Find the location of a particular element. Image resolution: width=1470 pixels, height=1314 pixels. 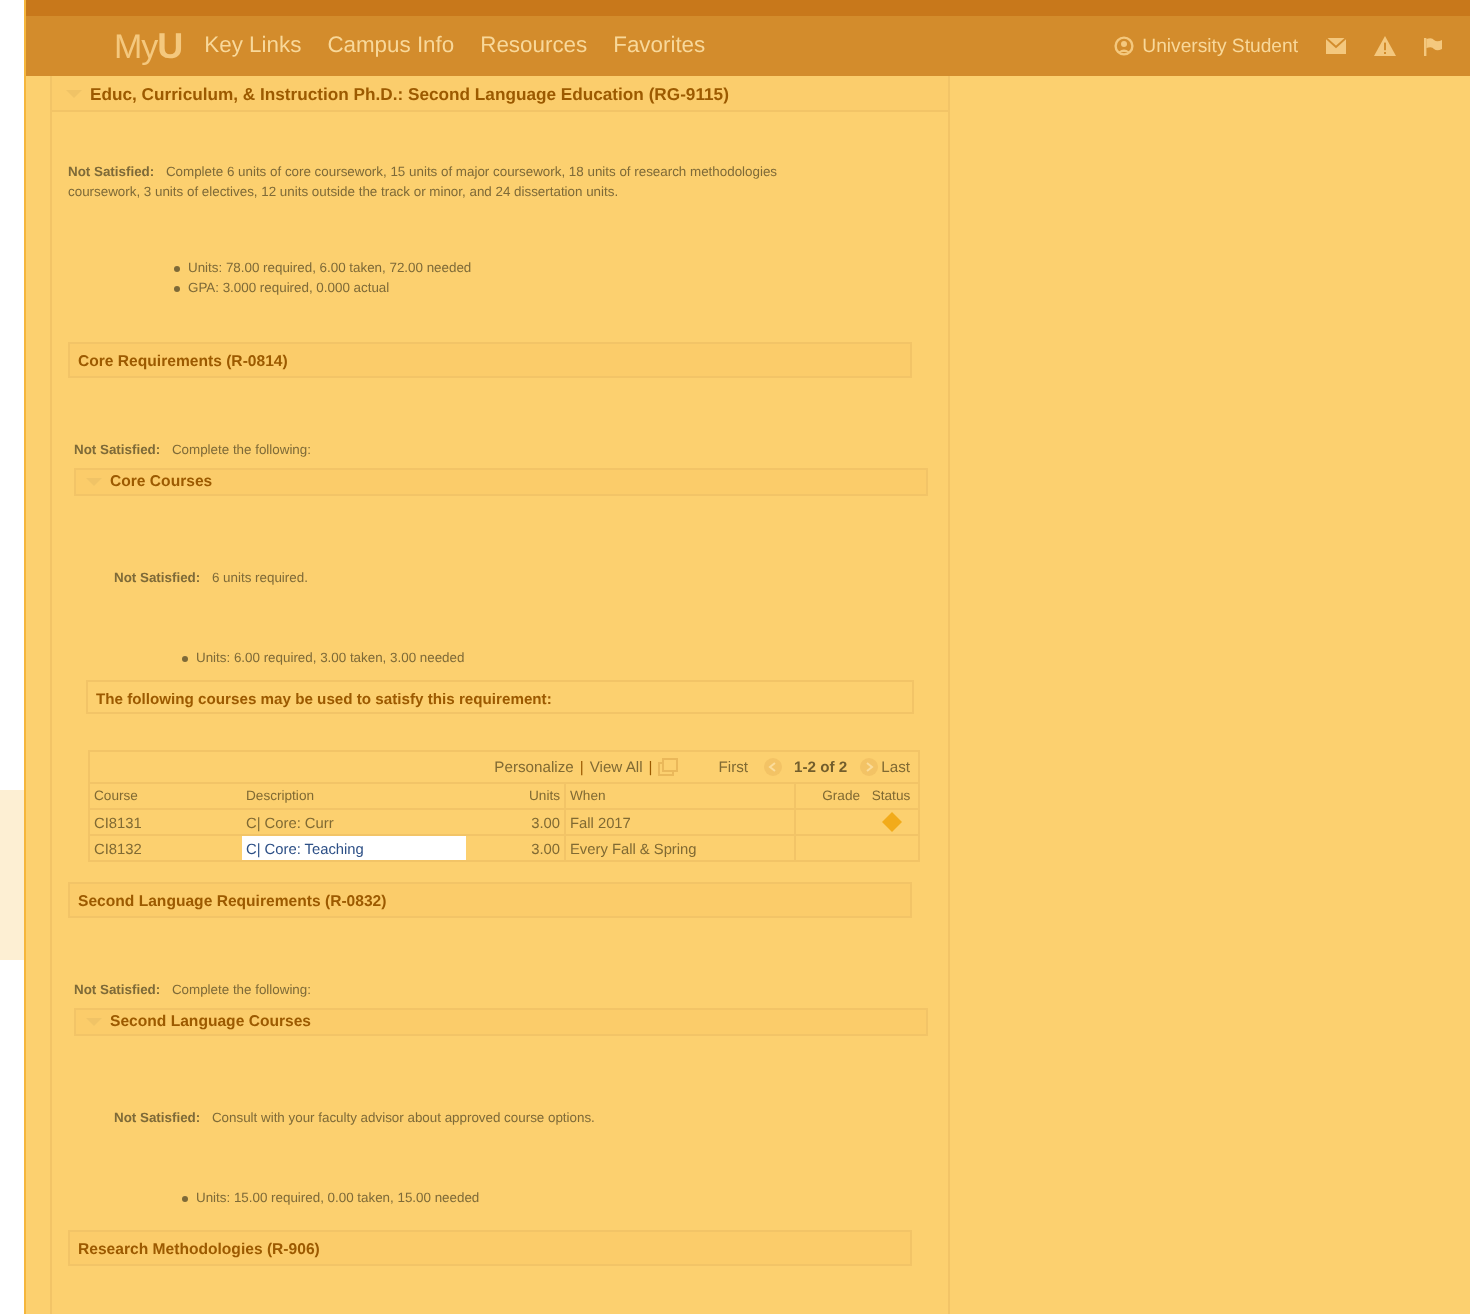

previous-icon is located at coordinates (773, 767).